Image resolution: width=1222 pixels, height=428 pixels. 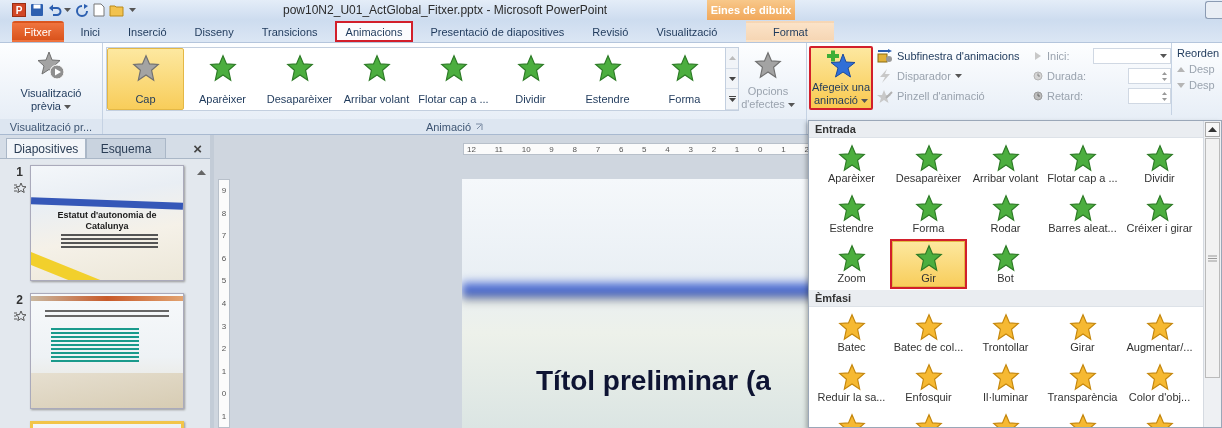 I want to click on undo-arrow-icon, so click(x=55, y=10).